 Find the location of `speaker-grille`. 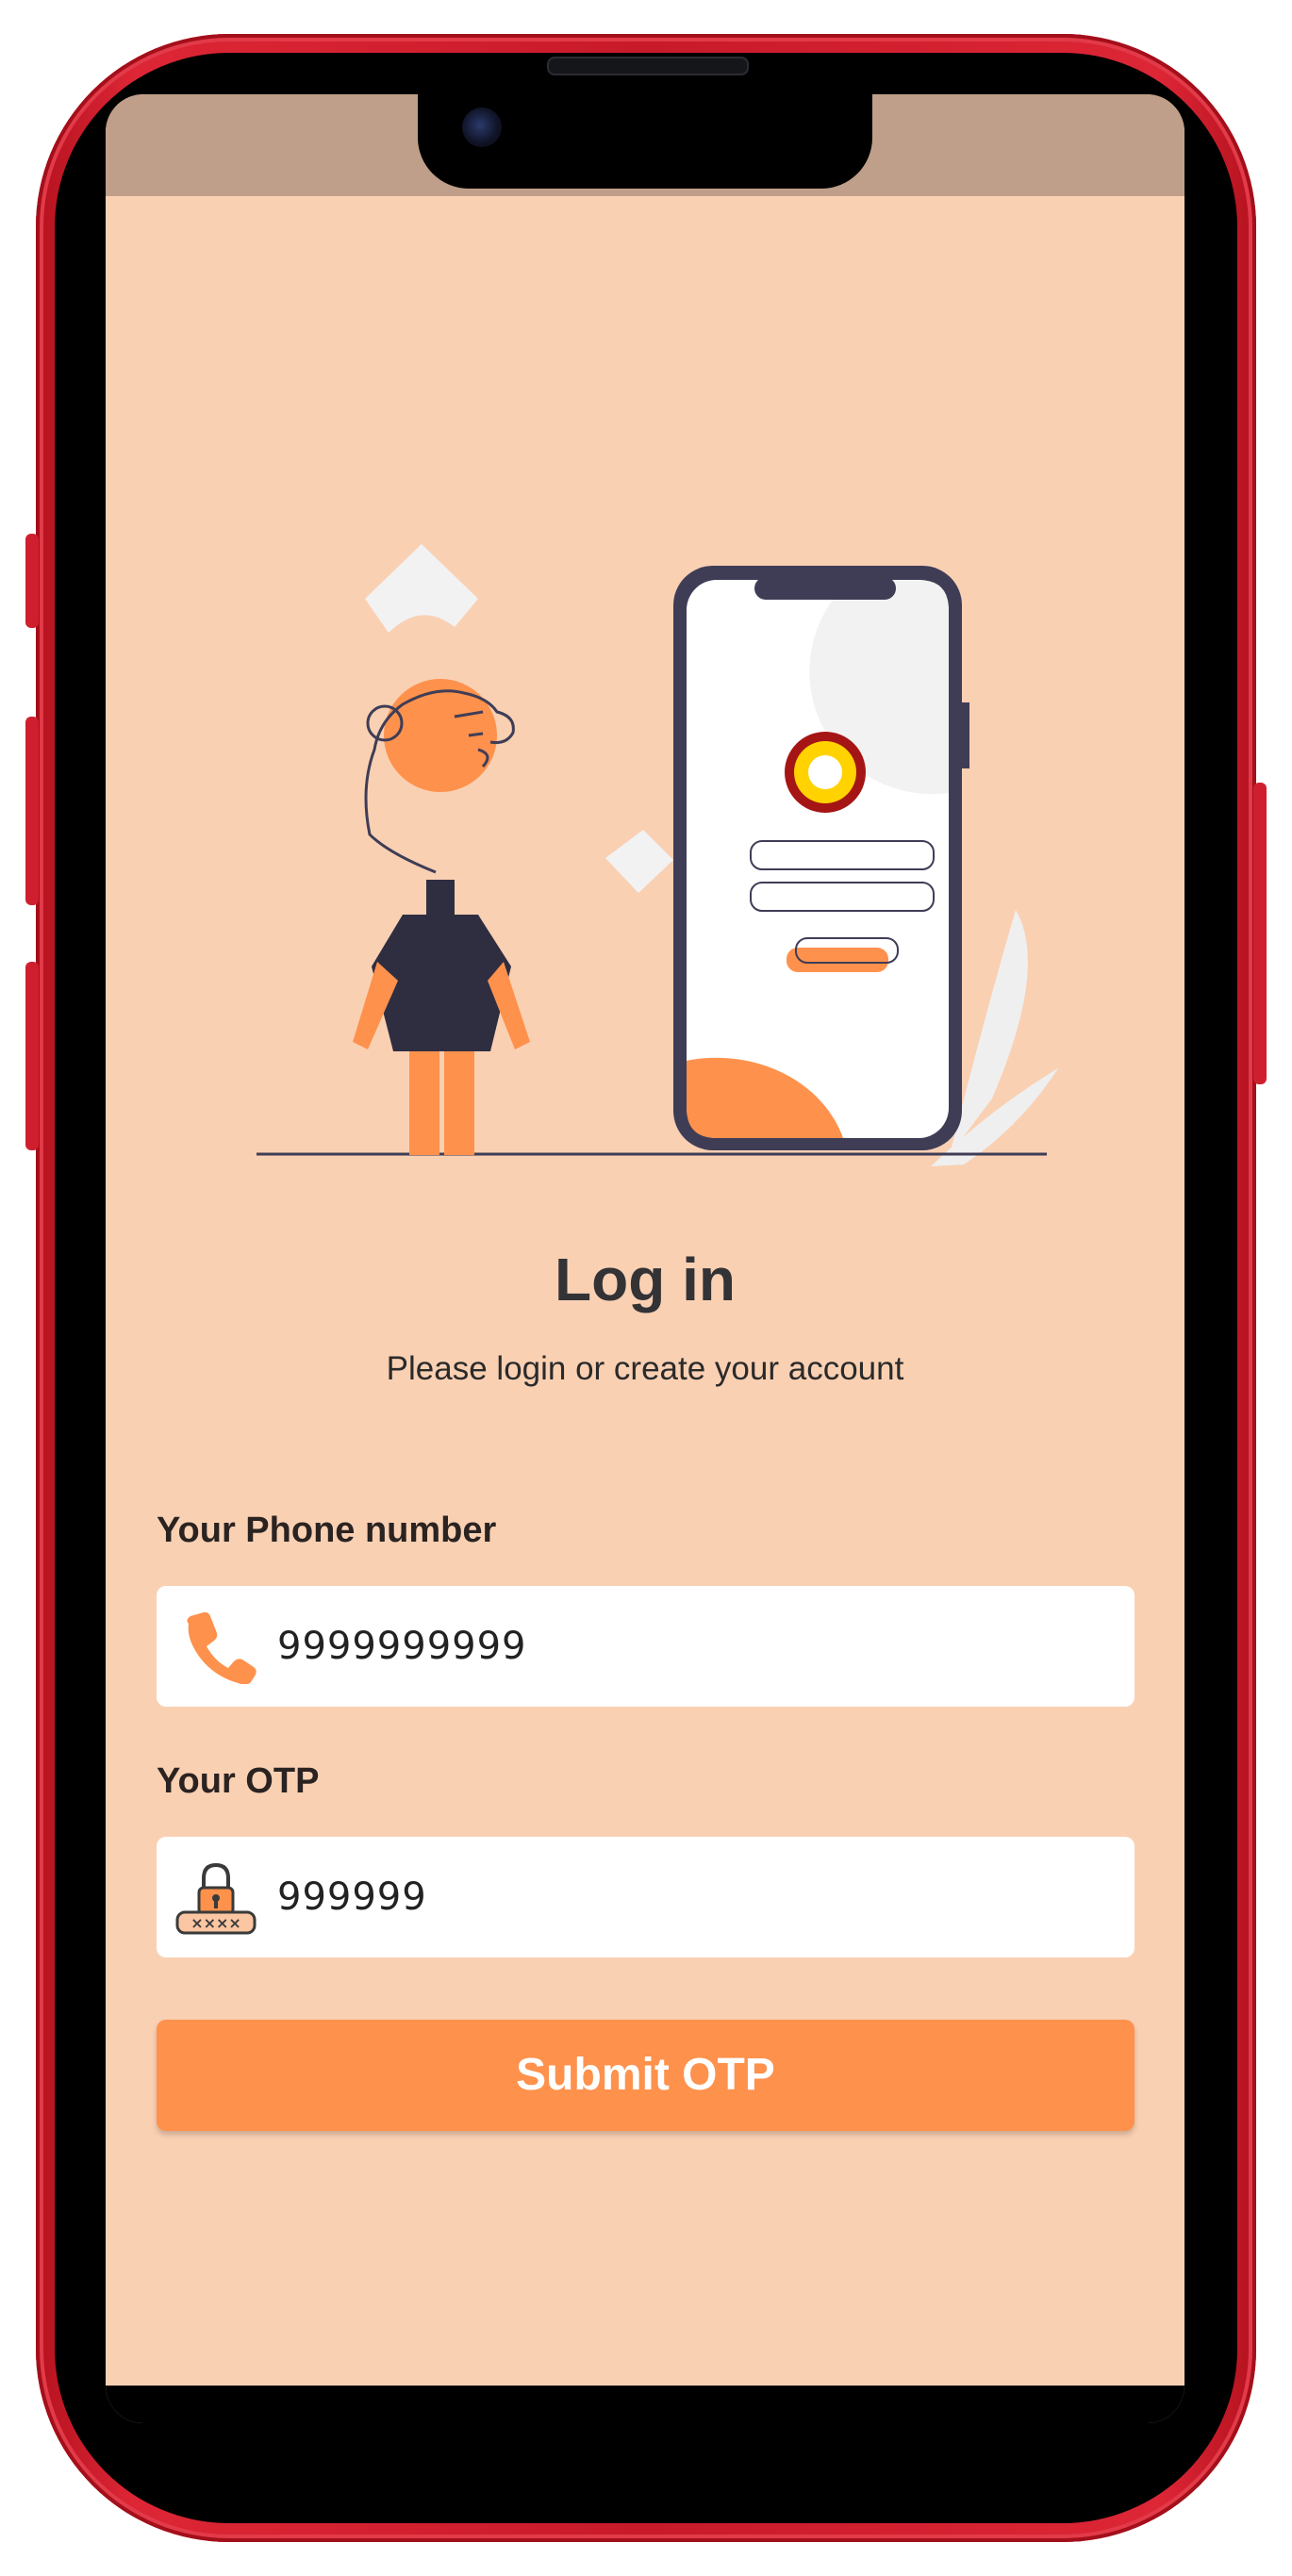

speaker-grille is located at coordinates (648, 66).